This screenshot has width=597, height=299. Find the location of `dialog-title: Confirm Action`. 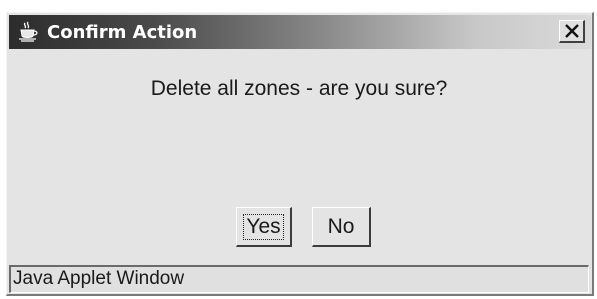

dialog-title: Confirm Action is located at coordinates (122, 32).